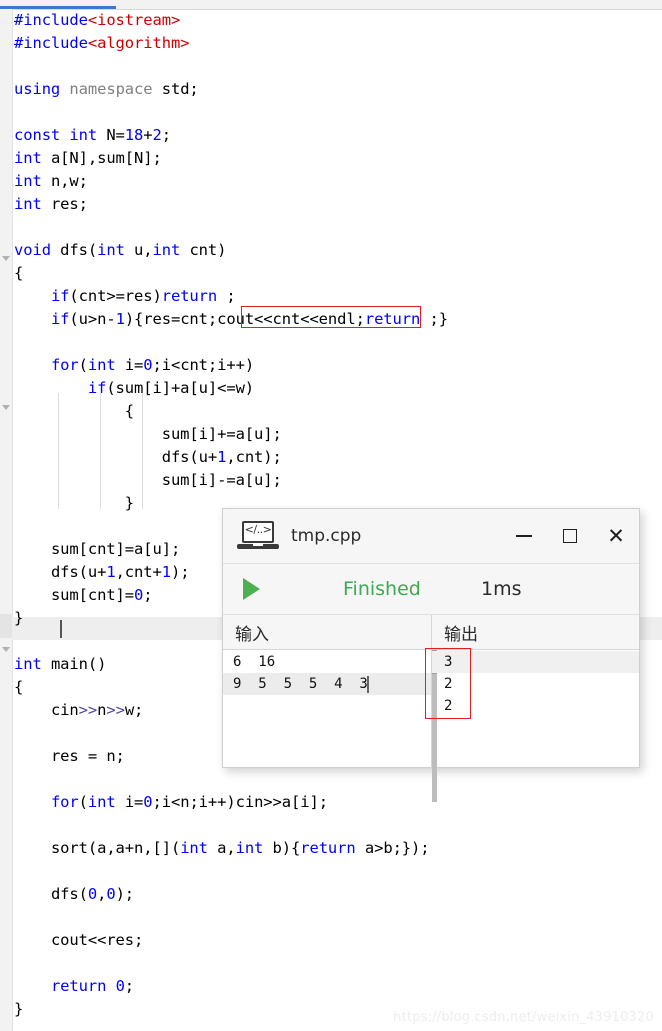 Image resolution: width=662 pixels, height=1031 pixels. I want to click on input-pane: 输入 6 16 9 5 5 5 4 3, so click(327, 691).